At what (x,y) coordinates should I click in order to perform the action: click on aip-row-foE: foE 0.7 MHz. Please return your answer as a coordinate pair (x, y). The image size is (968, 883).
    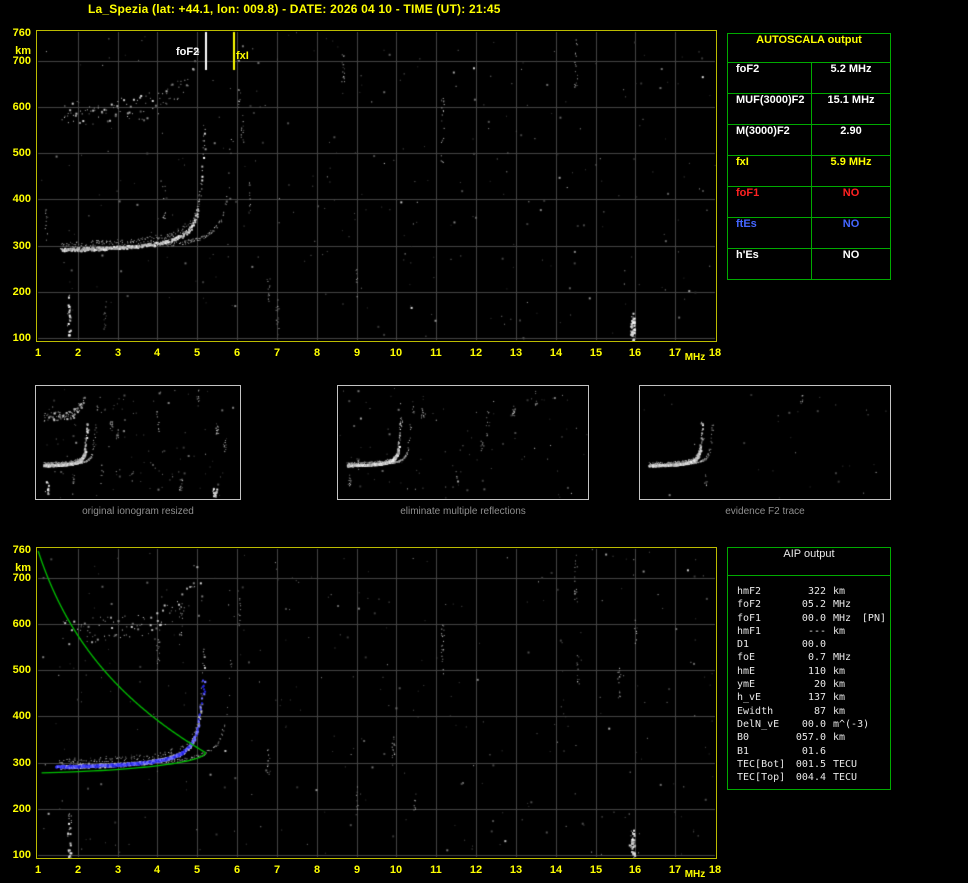
    Looking at the image, I should click on (809, 658).